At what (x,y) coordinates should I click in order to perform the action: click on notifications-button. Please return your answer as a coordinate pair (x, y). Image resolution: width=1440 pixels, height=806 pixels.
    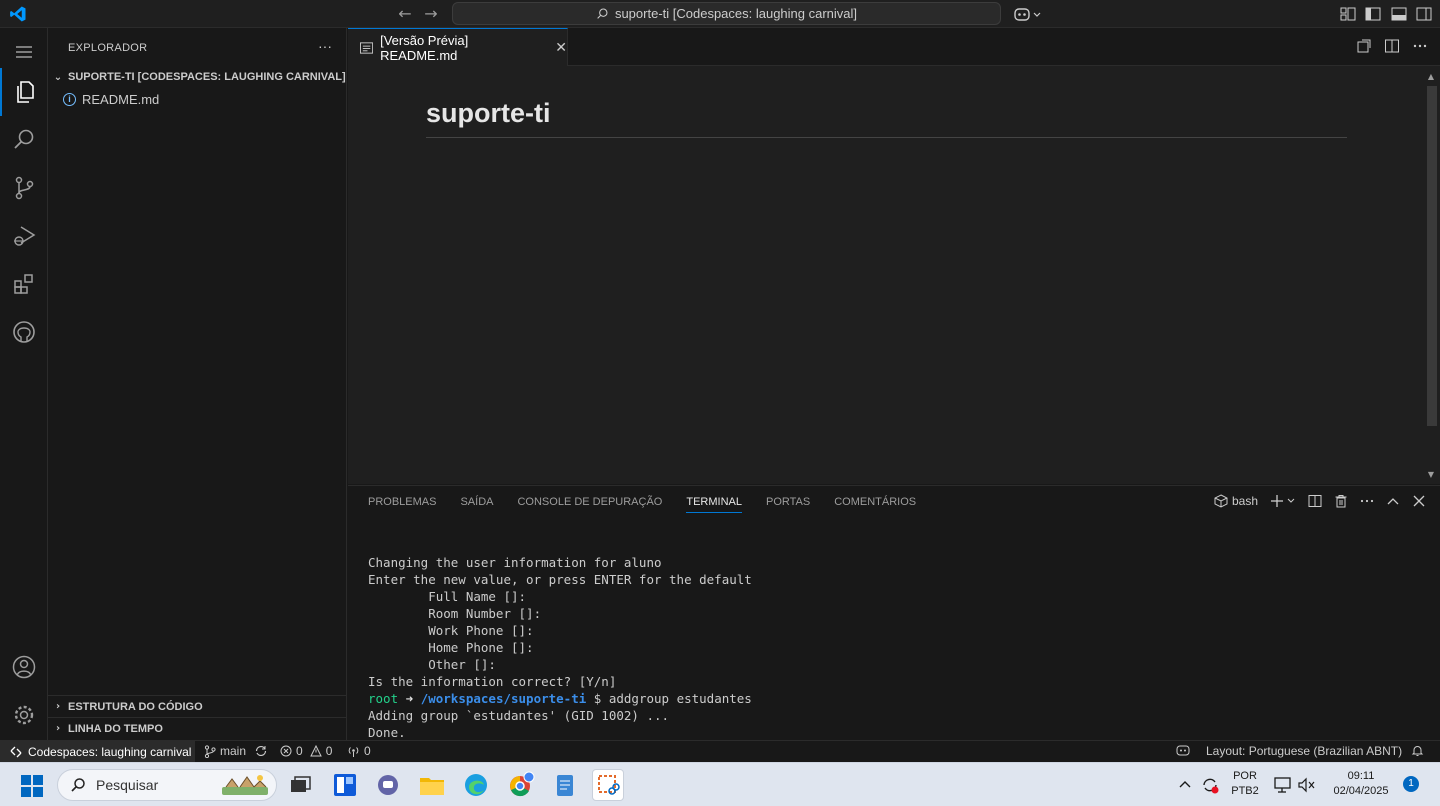
    Looking at the image, I should click on (1417, 750).